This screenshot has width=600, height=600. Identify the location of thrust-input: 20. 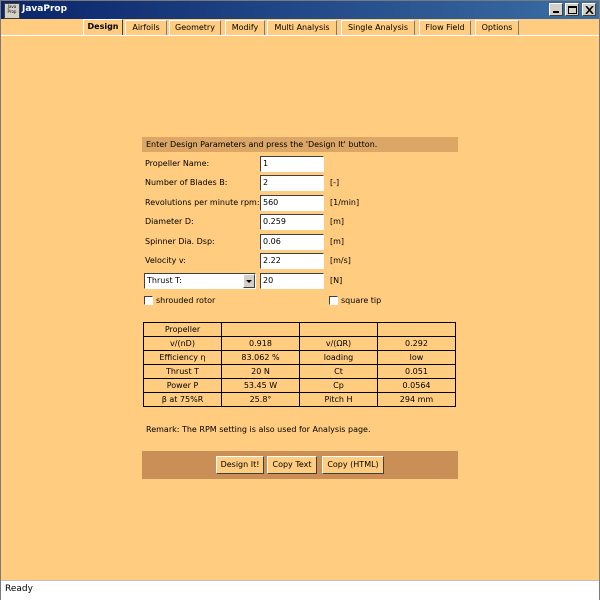
(292, 281).